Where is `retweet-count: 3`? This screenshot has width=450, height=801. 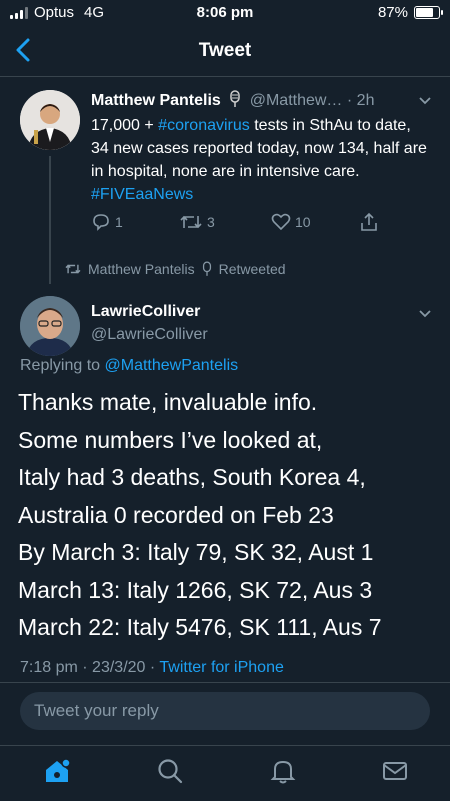 retweet-count: 3 is located at coordinates (211, 222).